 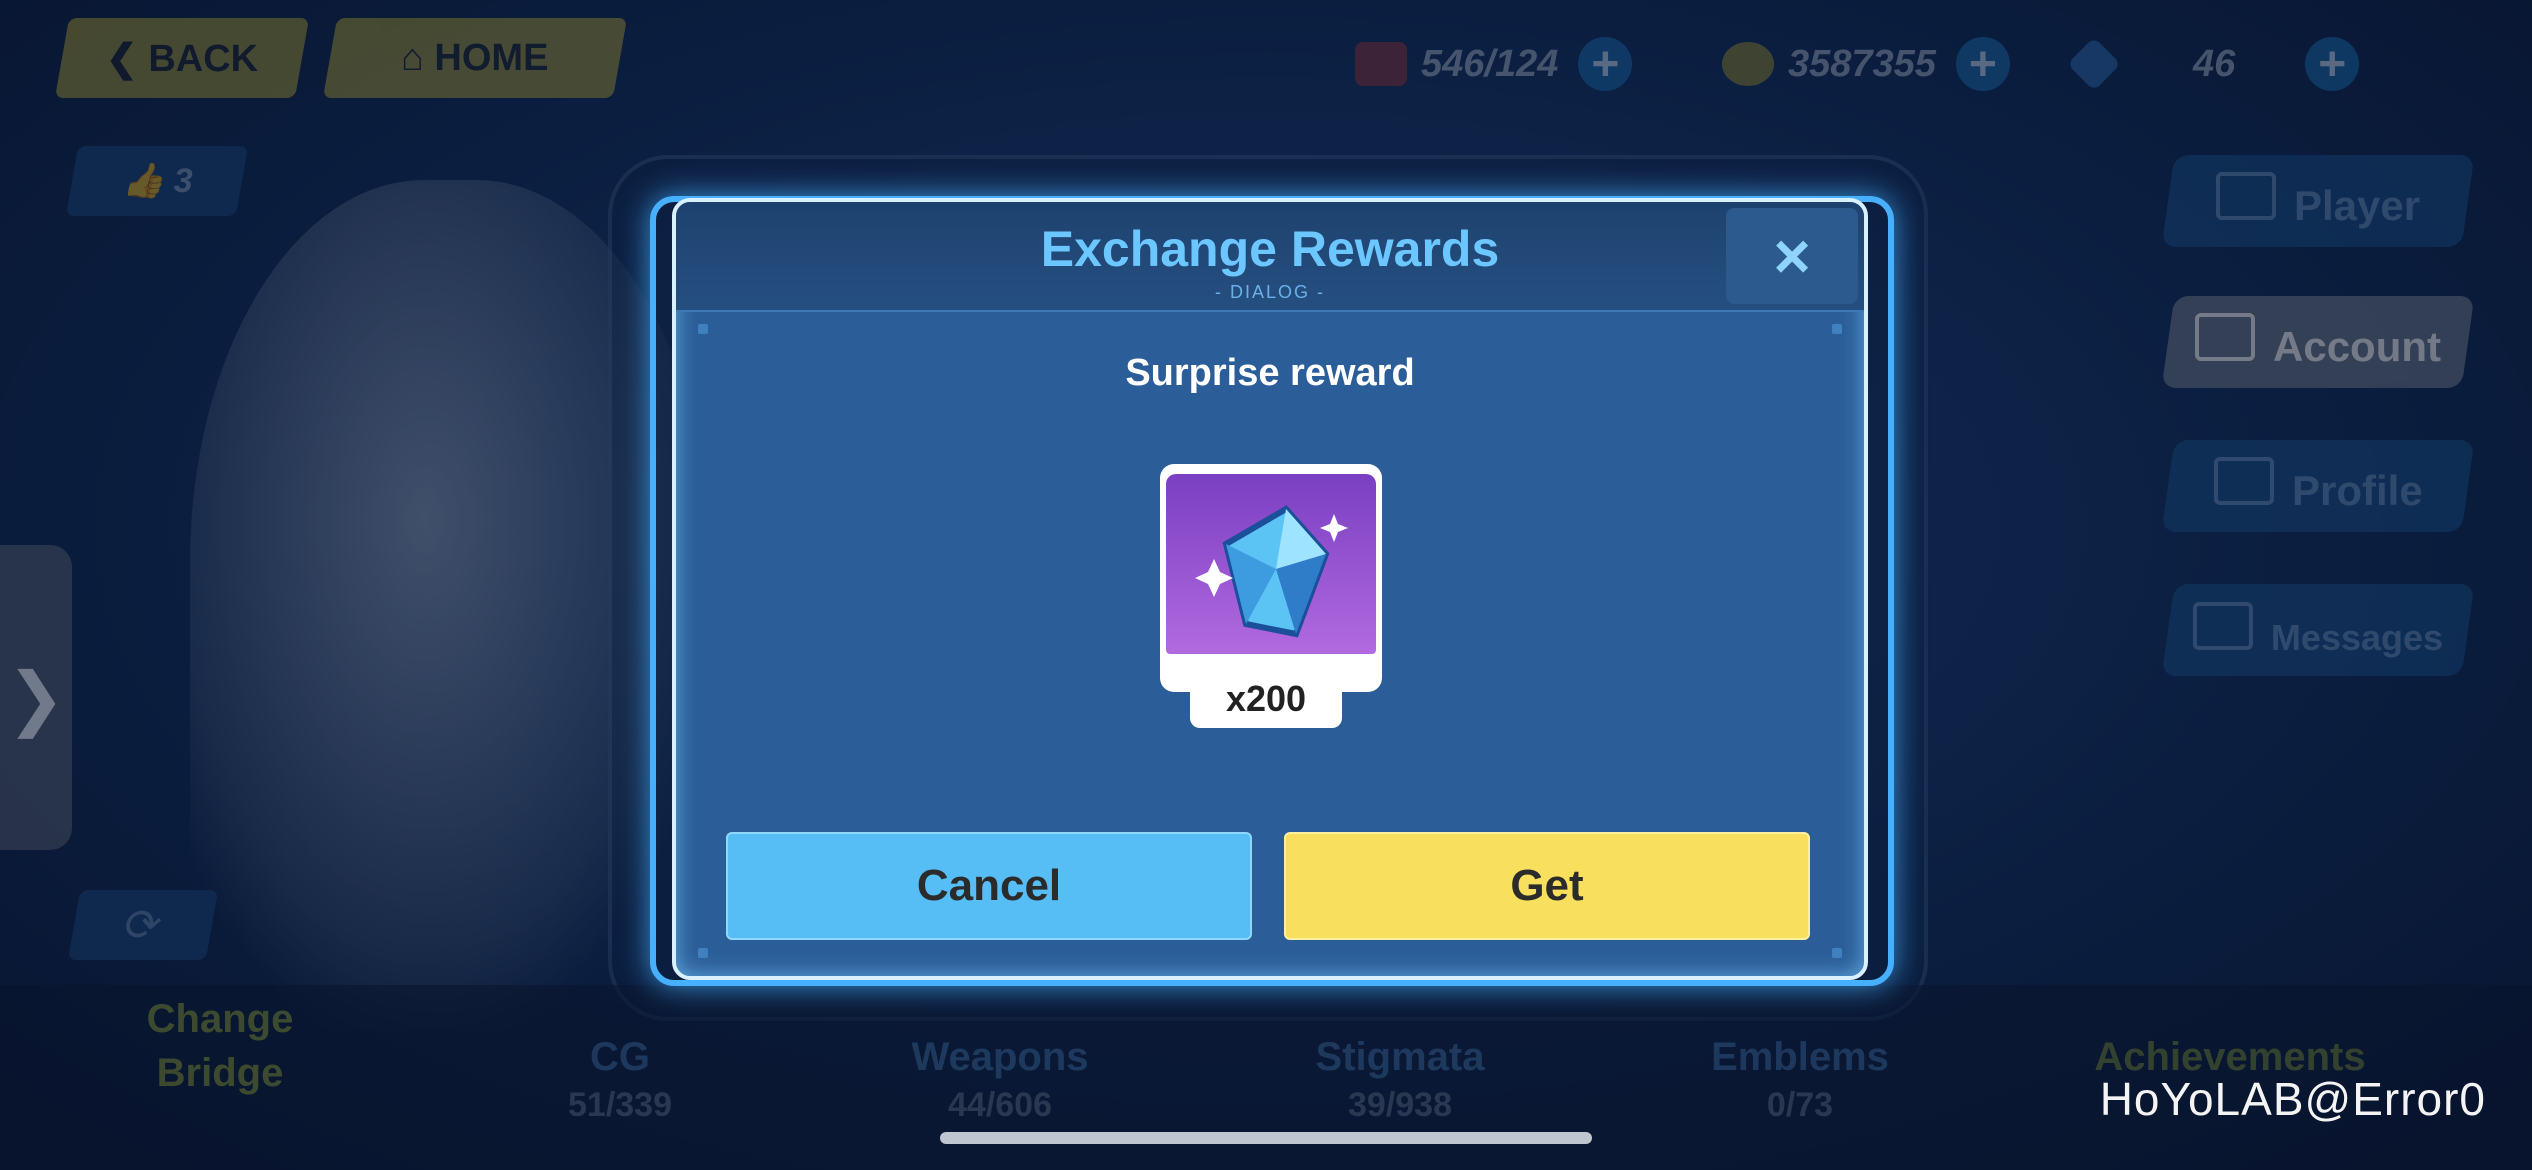 What do you see at coordinates (1547, 886) in the screenshot?
I see `get-button: Get` at bounding box center [1547, 886].